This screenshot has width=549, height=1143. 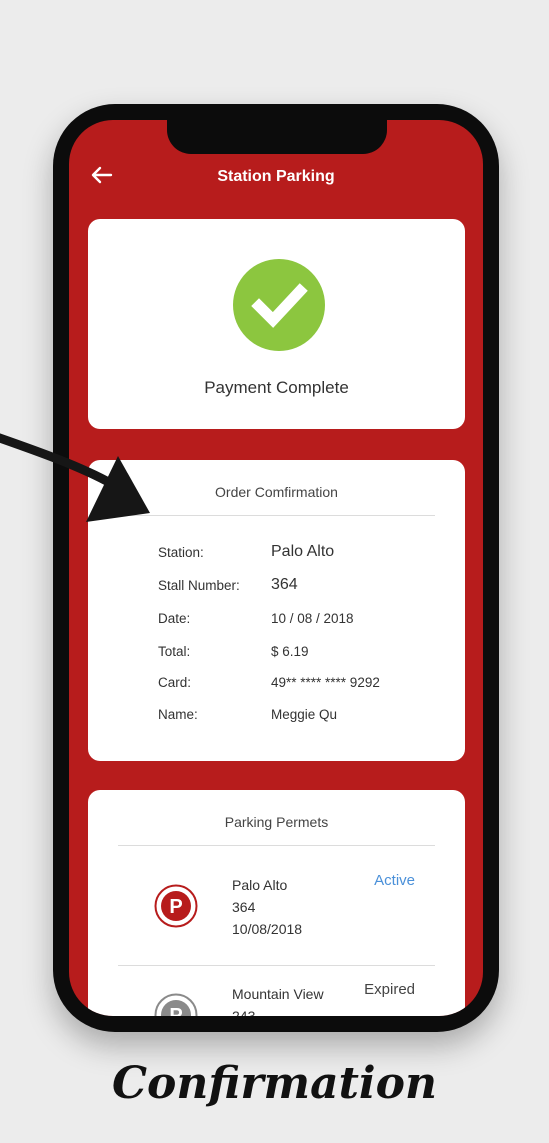 What do you see at coordinates (276, 822) in the screenshot?
I see `parking-permits-heading: Parking Permets` at bounding box center [276, 822].